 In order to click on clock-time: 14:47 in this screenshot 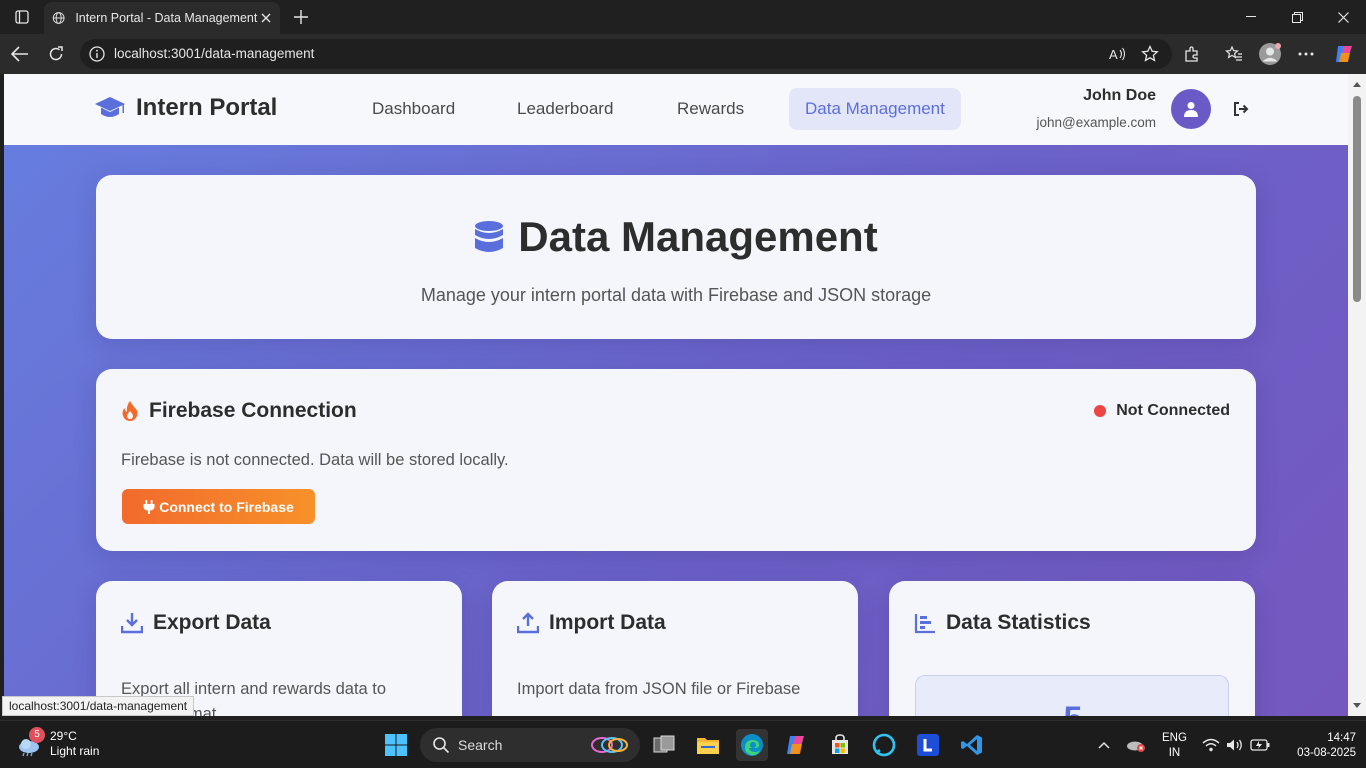, I will do `click(1341, 738)`.